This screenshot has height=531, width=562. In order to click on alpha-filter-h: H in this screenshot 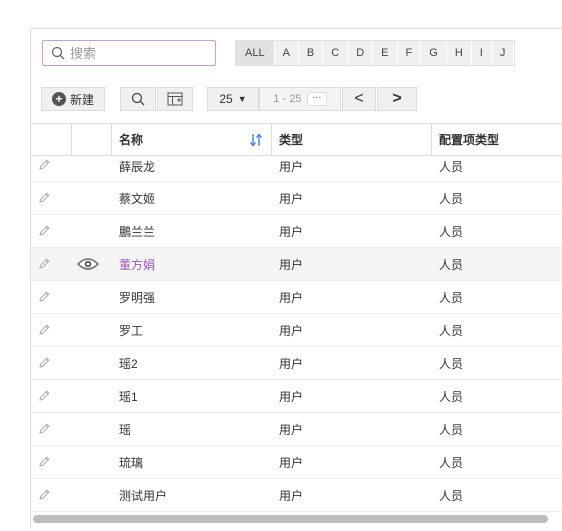, I will do `click(459, 53)`.